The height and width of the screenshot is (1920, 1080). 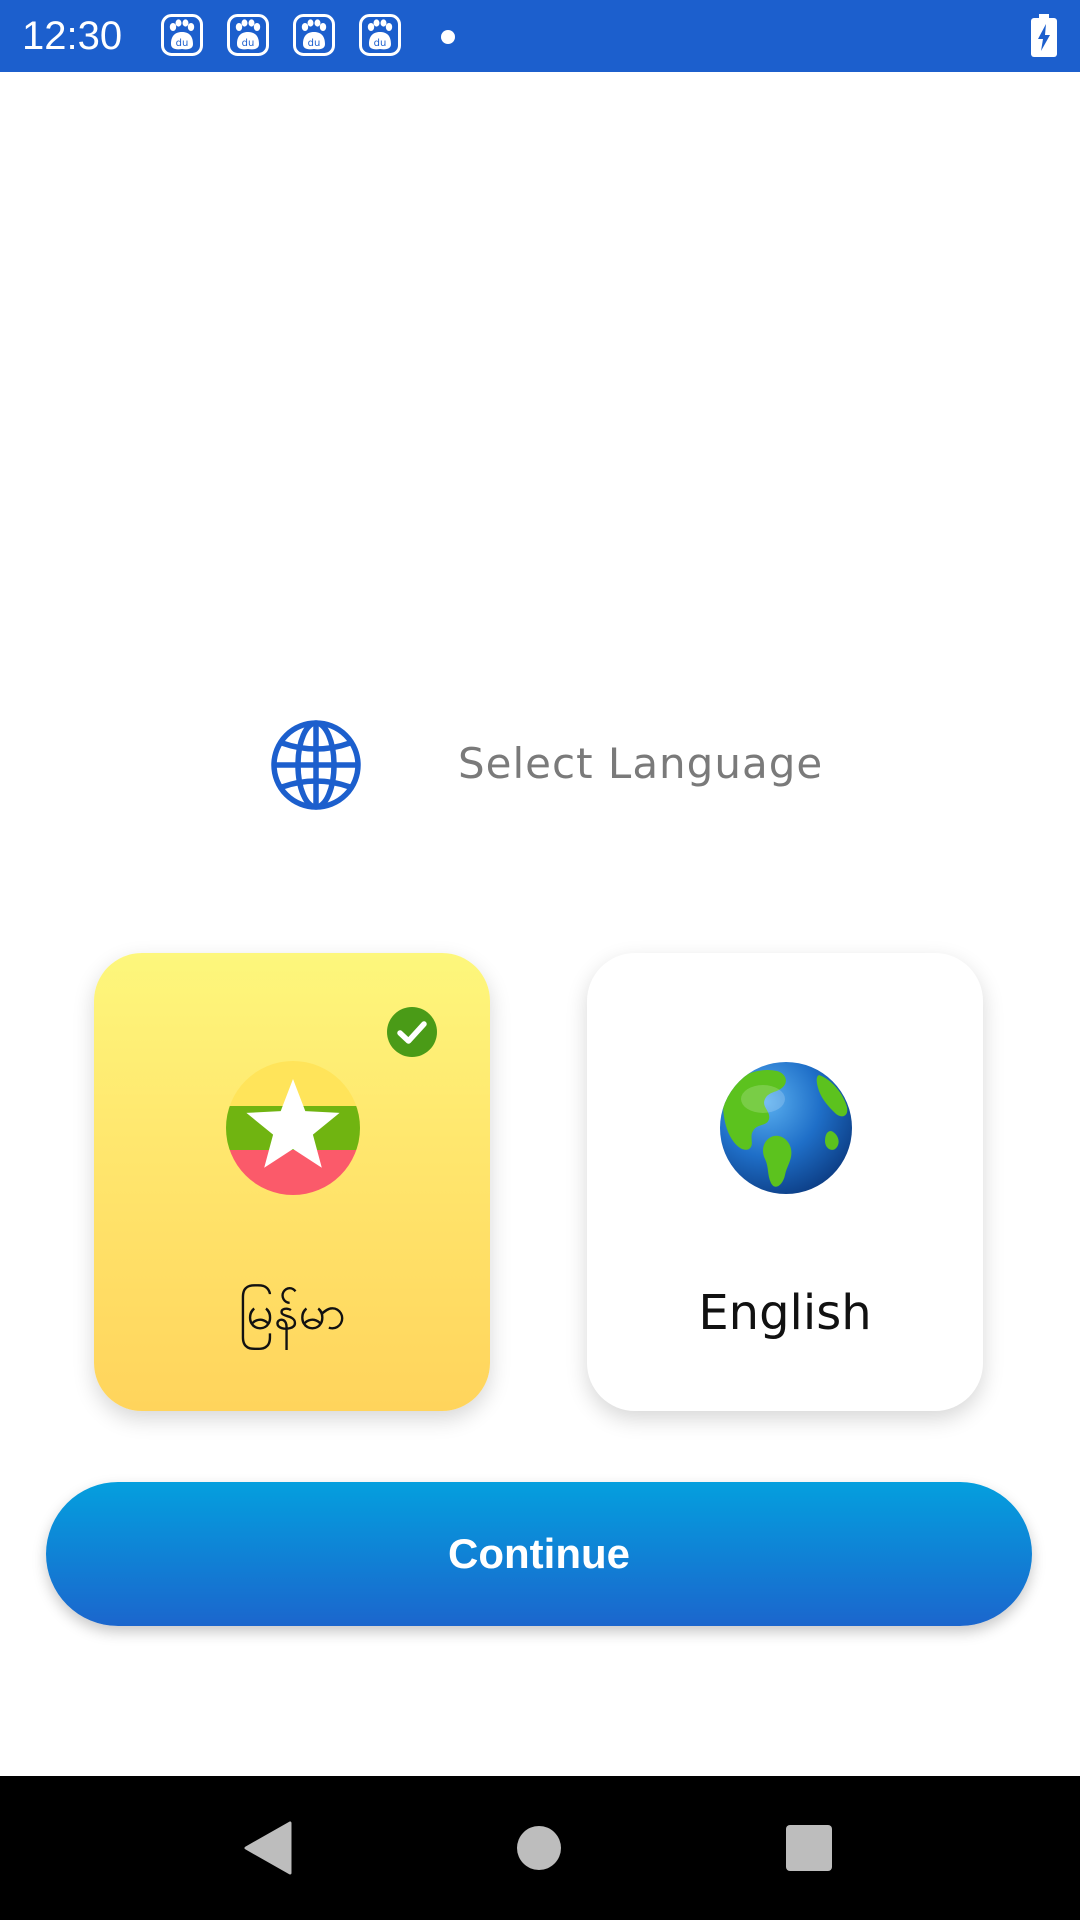 What do you see at coordinates (1044, 35) in the screenshot?
I see `battery-charging-icon` at bounding box center [1044, 35].